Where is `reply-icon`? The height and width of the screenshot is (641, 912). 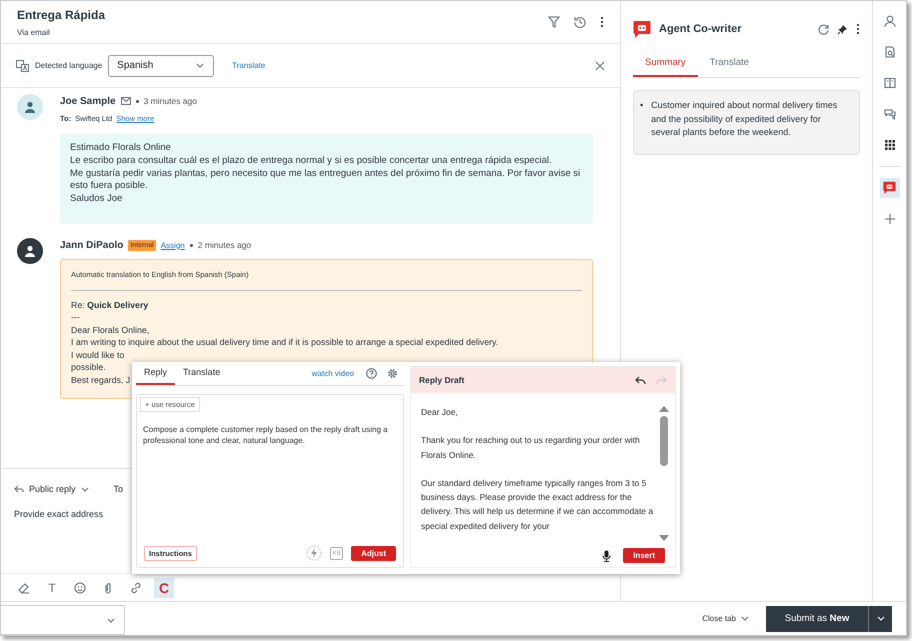
reply-icon is located at coordinates (19, 489).